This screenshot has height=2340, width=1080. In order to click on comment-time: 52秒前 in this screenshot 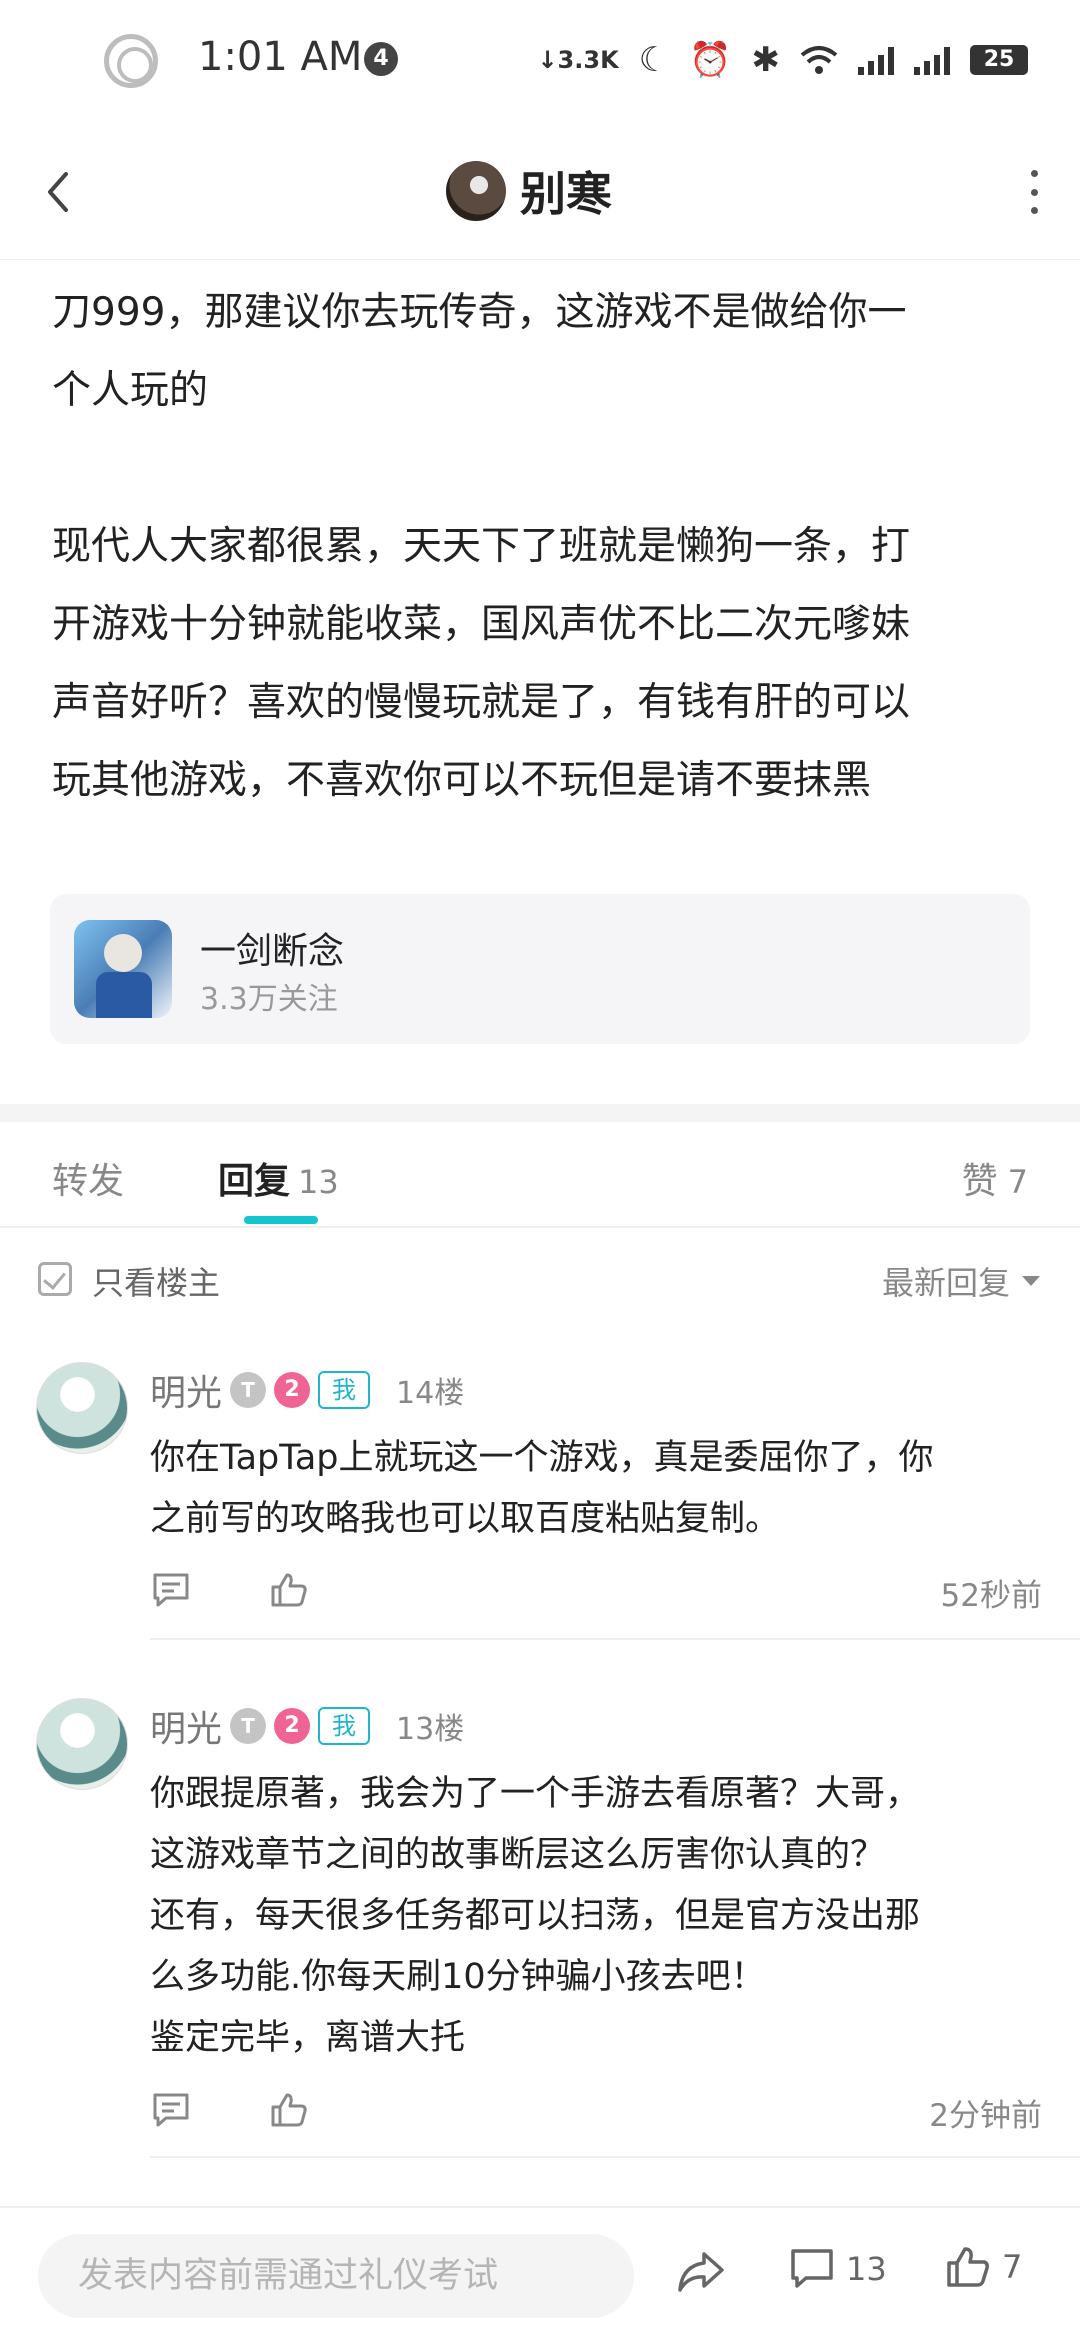, I will do `click(991, 1596)`.